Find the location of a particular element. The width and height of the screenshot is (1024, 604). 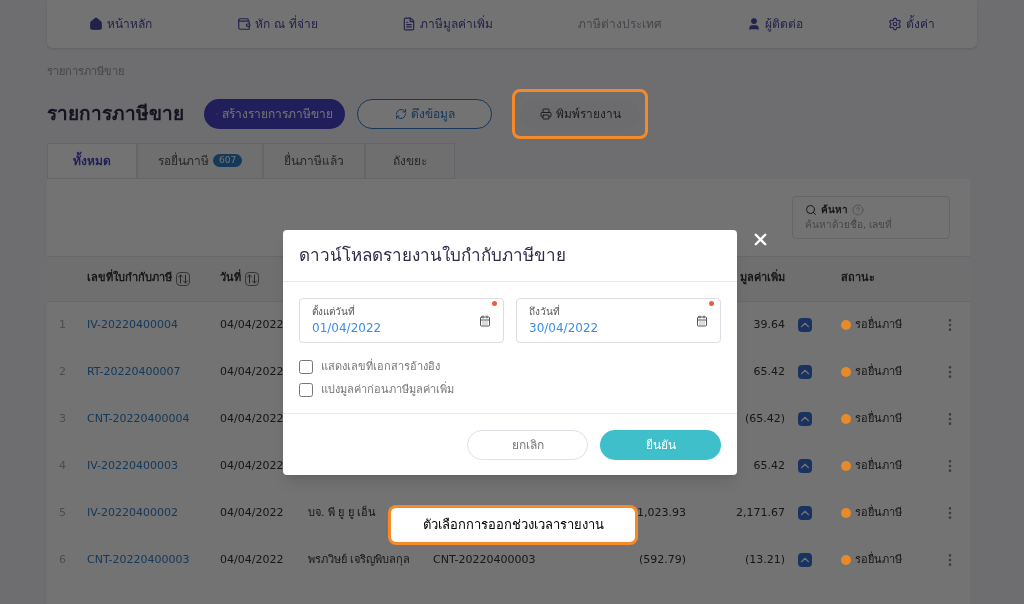

document-icon is located at coordinates (409, 24).